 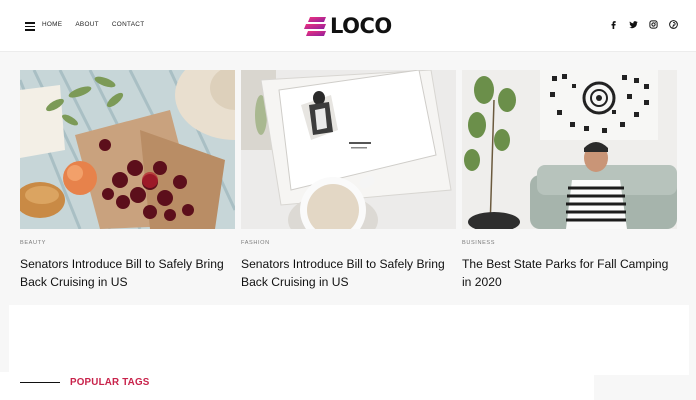 What do you see at coordinates (569, 243) in the screenshot?
I see `post-category: BUSINESS` at bounding box center [569, 243].